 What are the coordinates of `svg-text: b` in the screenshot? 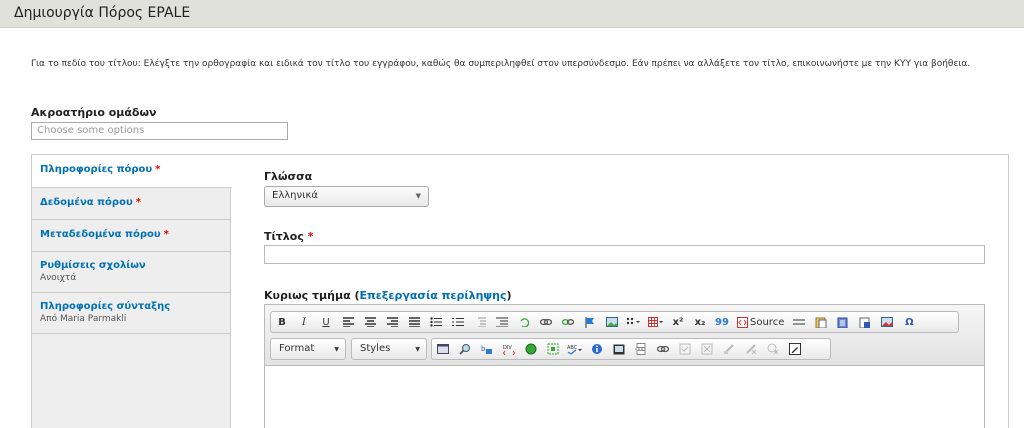 It's located at (483, 349).